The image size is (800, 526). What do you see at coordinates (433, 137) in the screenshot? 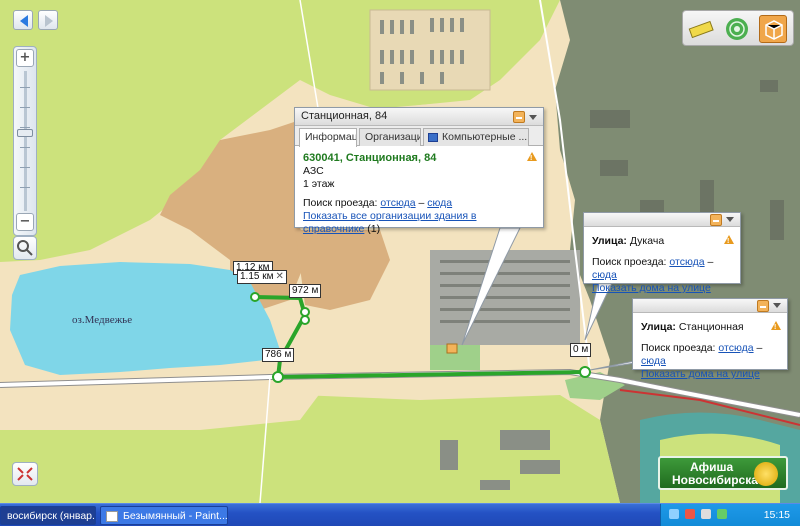
I see `computer-icon` at bounding box center [433, 137].